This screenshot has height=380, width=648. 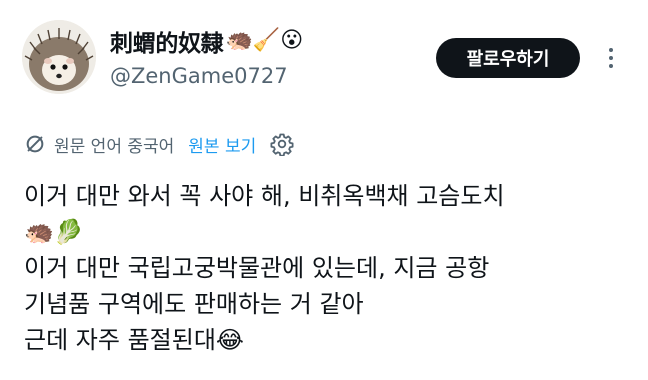 I want to click on show-original-link: 원본 보기, so click(x=222, y=144).